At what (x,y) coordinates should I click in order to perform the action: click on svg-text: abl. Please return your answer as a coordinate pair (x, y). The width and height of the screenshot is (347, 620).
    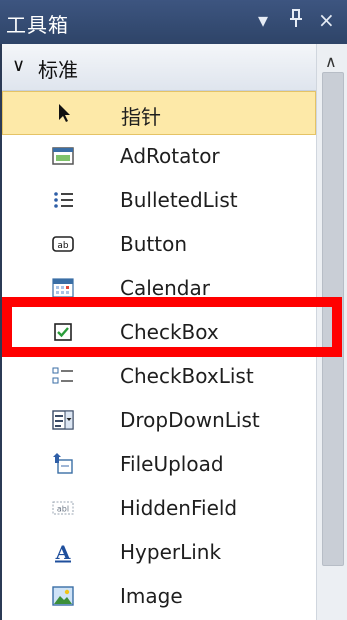
    Looking at the image, I should click on (63, 509).